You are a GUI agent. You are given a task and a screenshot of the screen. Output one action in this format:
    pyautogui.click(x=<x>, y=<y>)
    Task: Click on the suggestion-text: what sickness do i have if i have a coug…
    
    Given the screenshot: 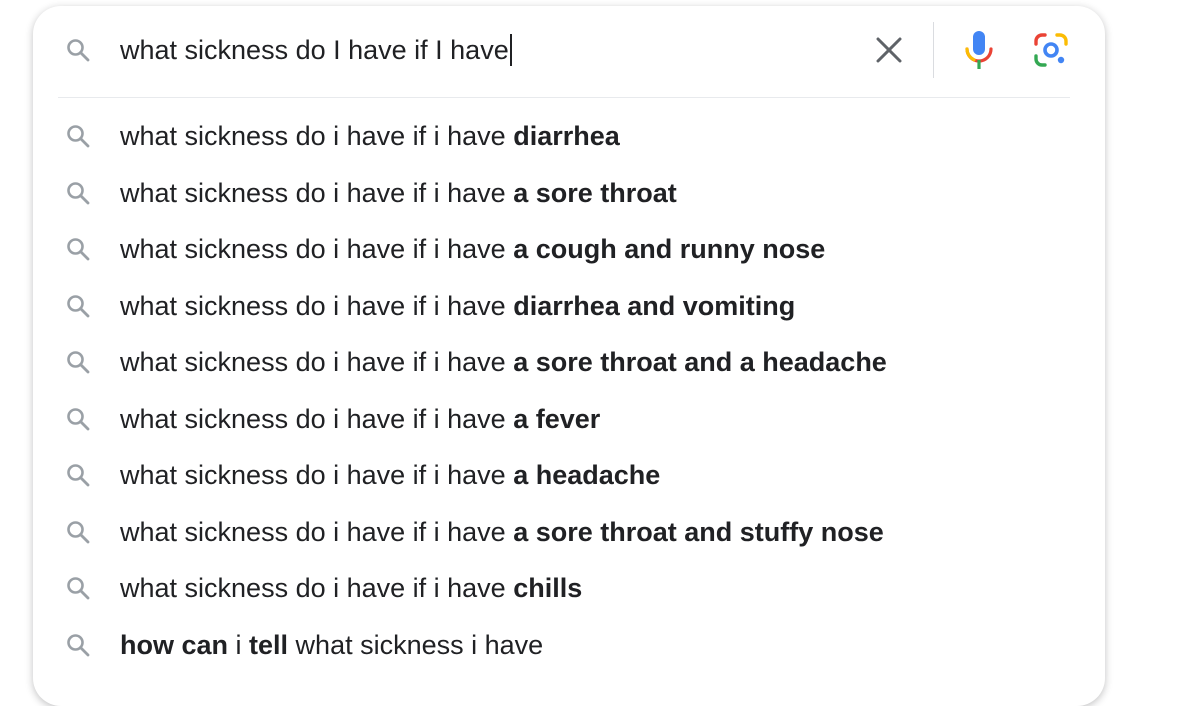 What is the action you would take?
    pyautogui.click(x=472, y=249)
    